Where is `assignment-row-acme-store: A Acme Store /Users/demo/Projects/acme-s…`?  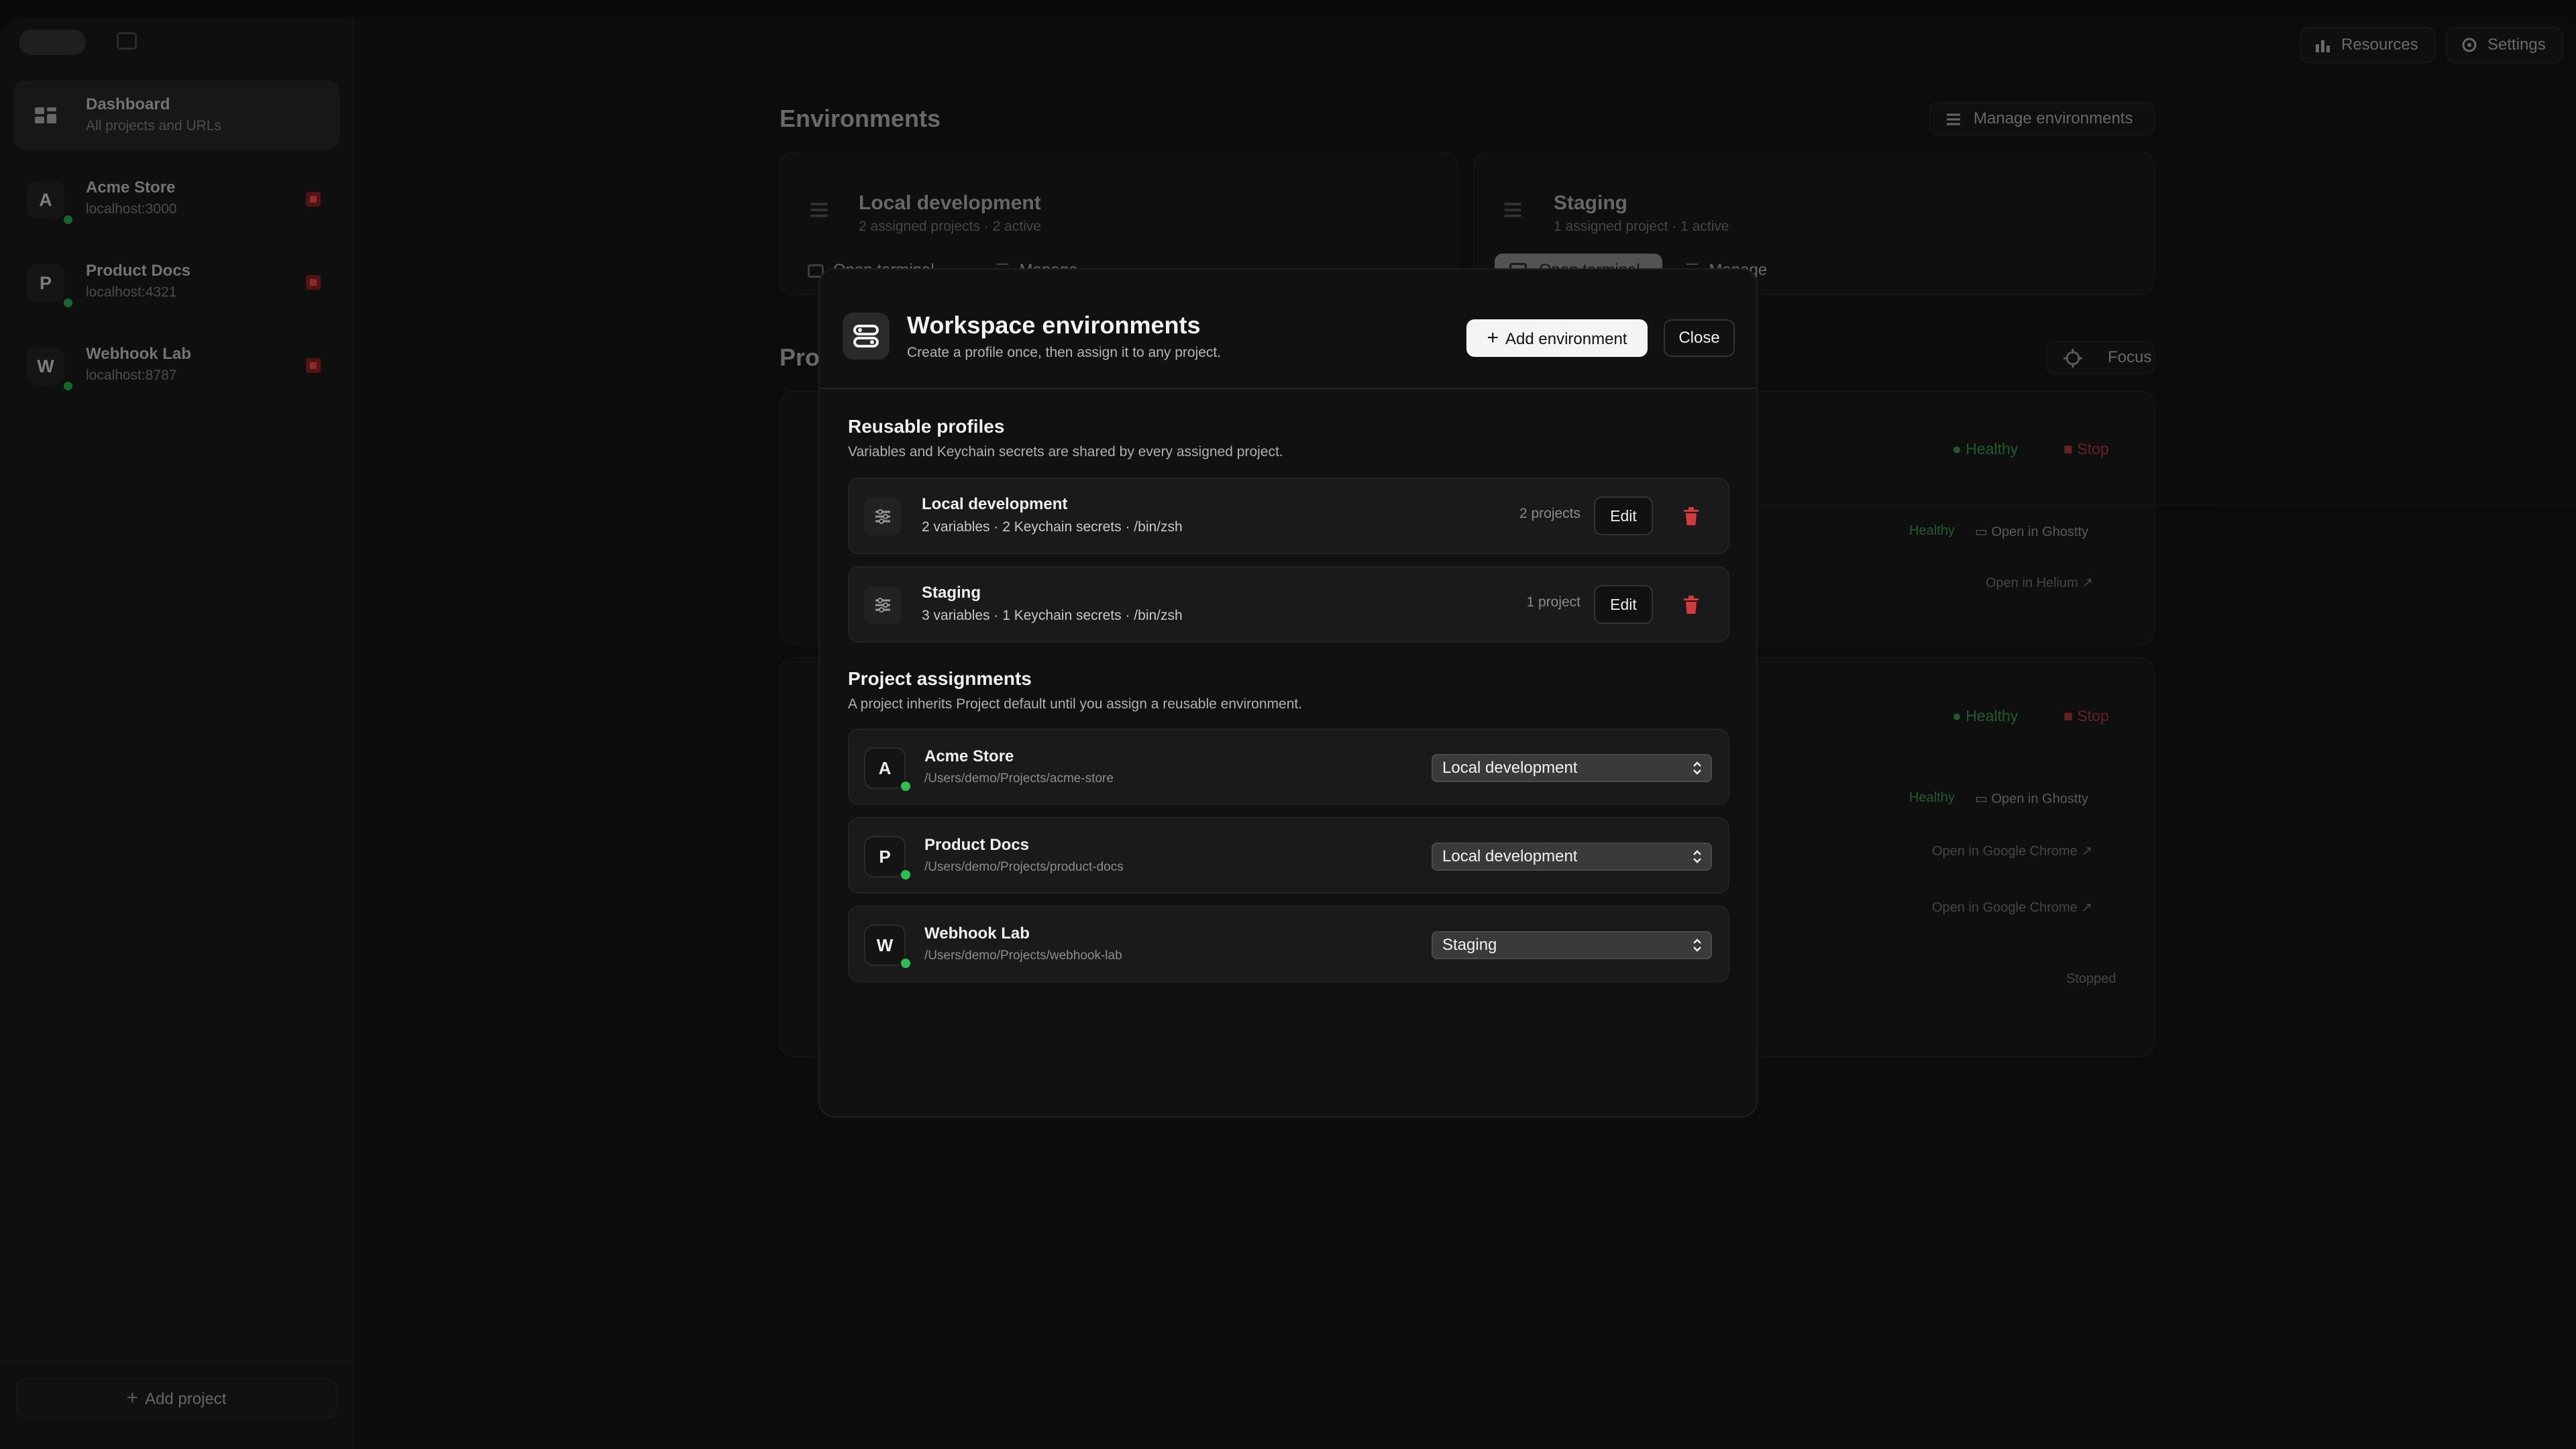 assignment-row-acme-store: A Acme Store /Users/demo/Projects/acme-s… is located at coordinates (1288, 767).